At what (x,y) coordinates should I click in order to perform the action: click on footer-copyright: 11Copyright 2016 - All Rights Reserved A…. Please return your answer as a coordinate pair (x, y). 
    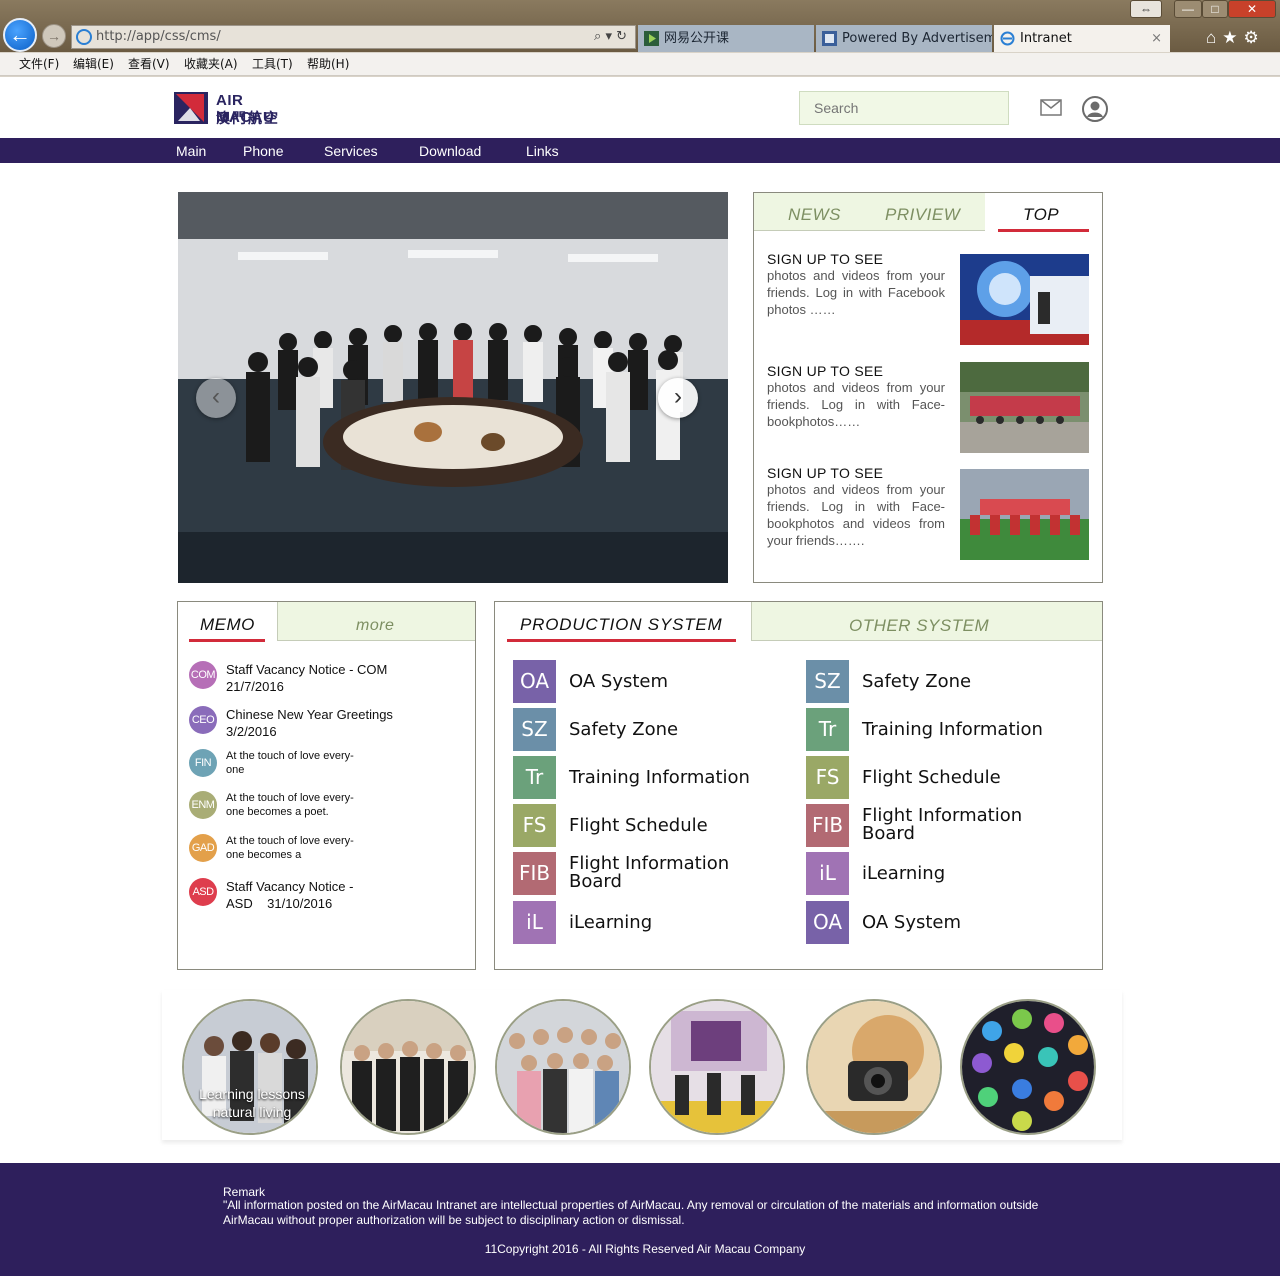
    Looking at the image, I should click on (645, 1249).